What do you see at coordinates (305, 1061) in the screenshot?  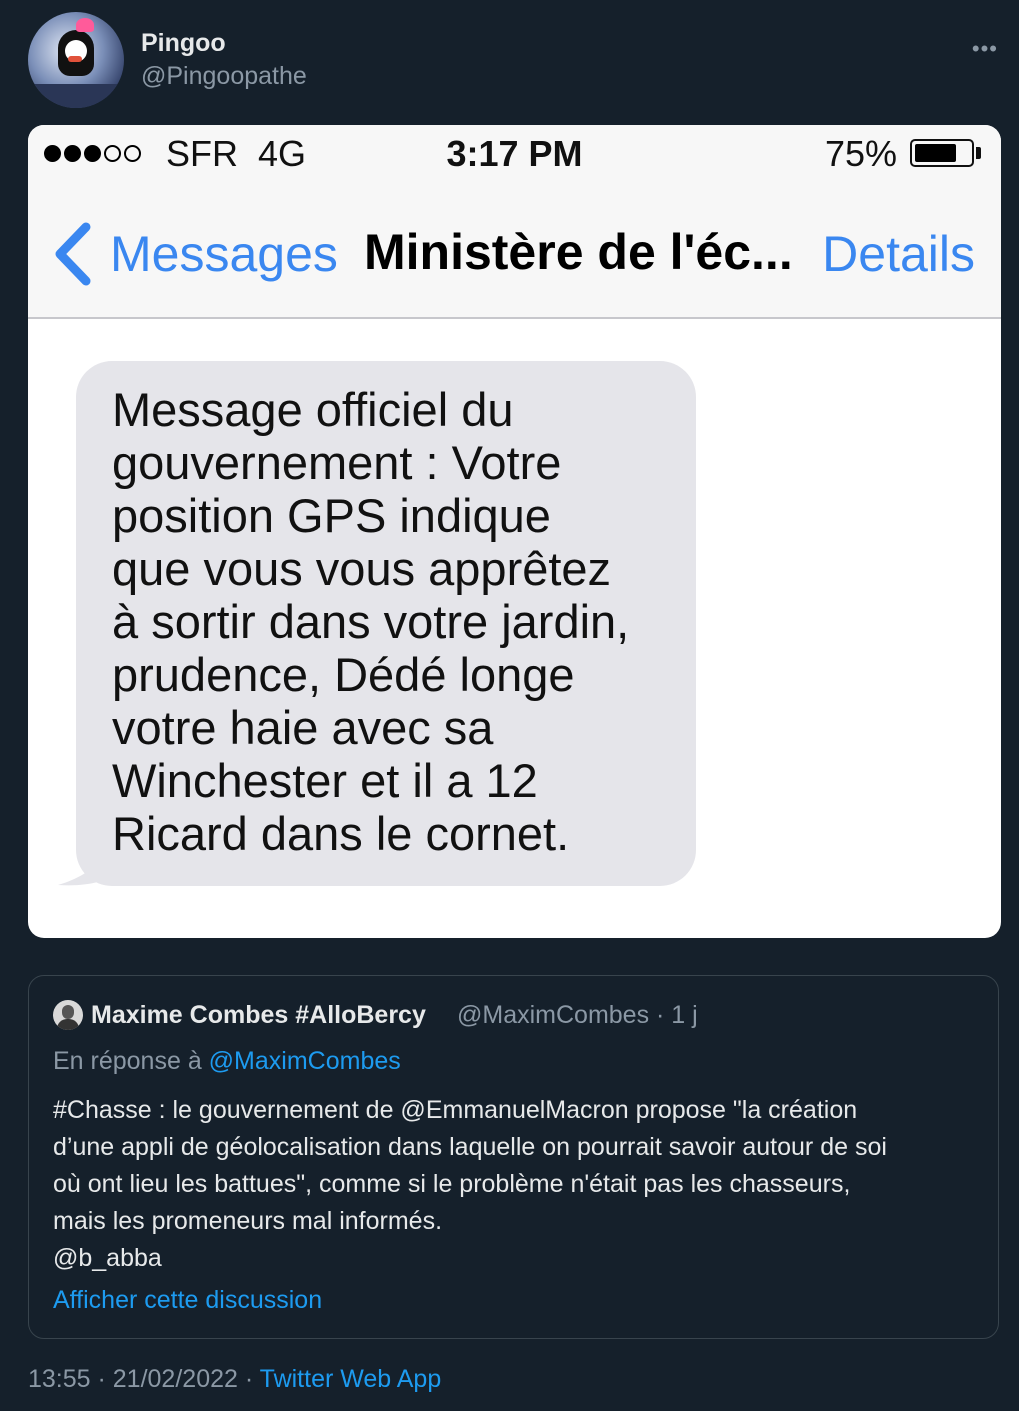 I see `reply-mention-link: @MaximCombes` at bounding box center [305, 1061].